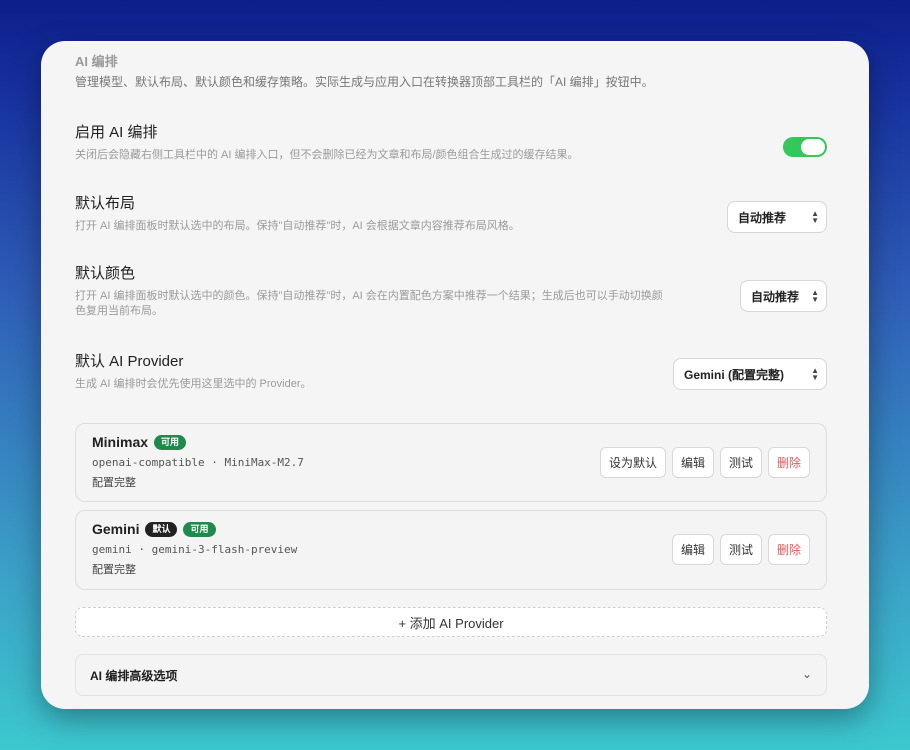 This screenshot has width=910, height=750. I want to click on setting-label: 默认布局, so click(105, 203).